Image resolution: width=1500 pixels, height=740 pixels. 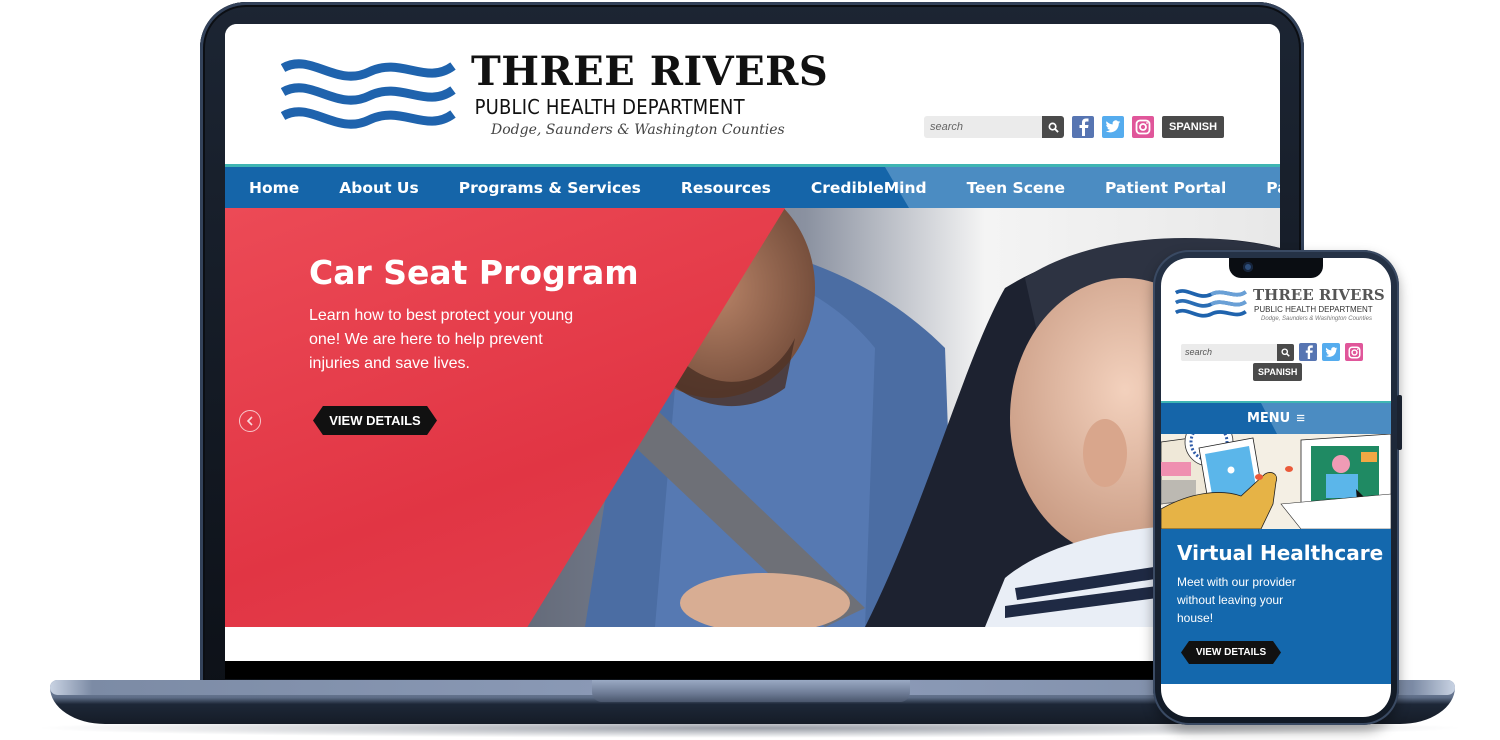 What do you see at coordinates (474, 272) in the screenshot?
I see `hero-title: Car Seat Program` at bounding box center [474, 272].